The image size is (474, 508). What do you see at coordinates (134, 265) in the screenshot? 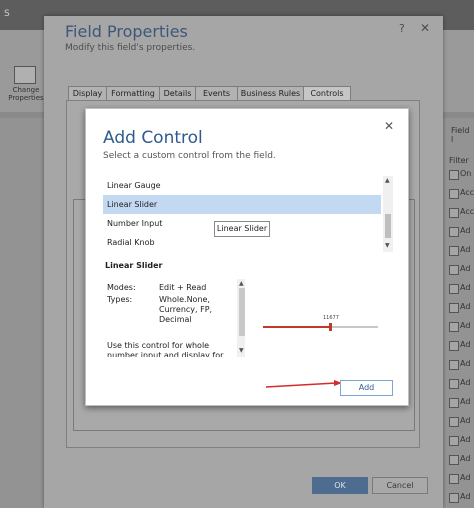
I see `control-name: Linear Slider` at bounding box center [134, 265].